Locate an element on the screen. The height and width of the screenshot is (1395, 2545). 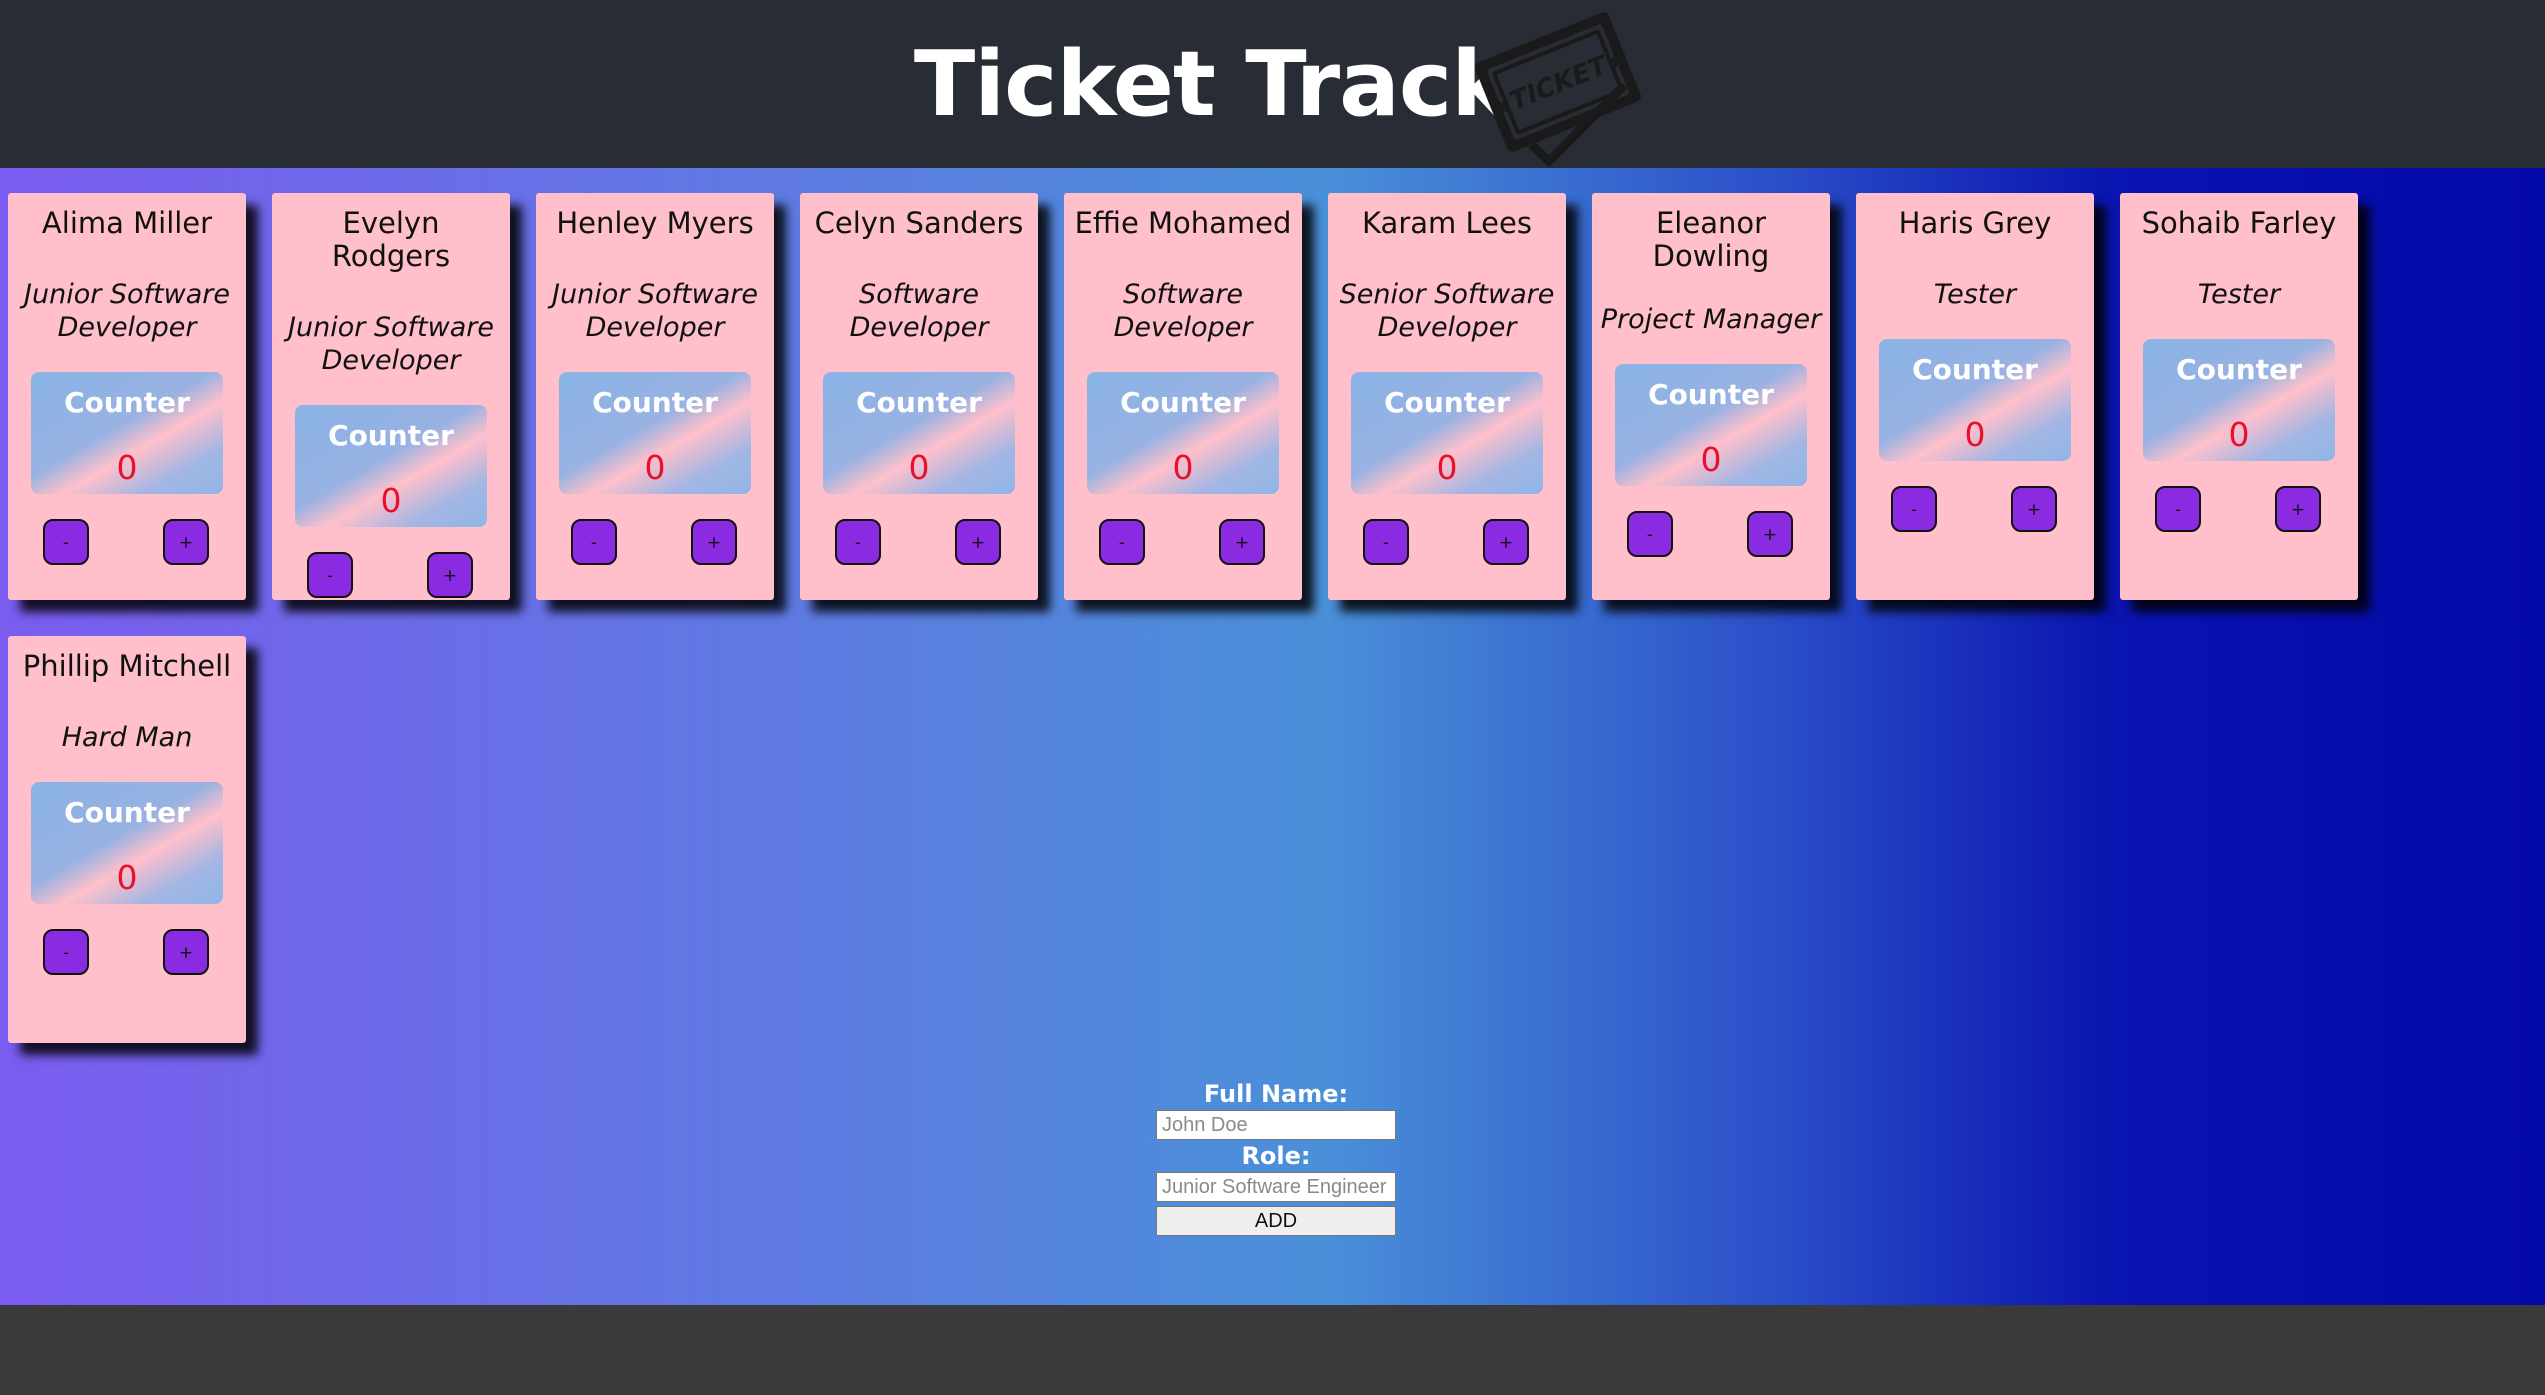
role-label: Role: is located at coordinates (1276, 1156).